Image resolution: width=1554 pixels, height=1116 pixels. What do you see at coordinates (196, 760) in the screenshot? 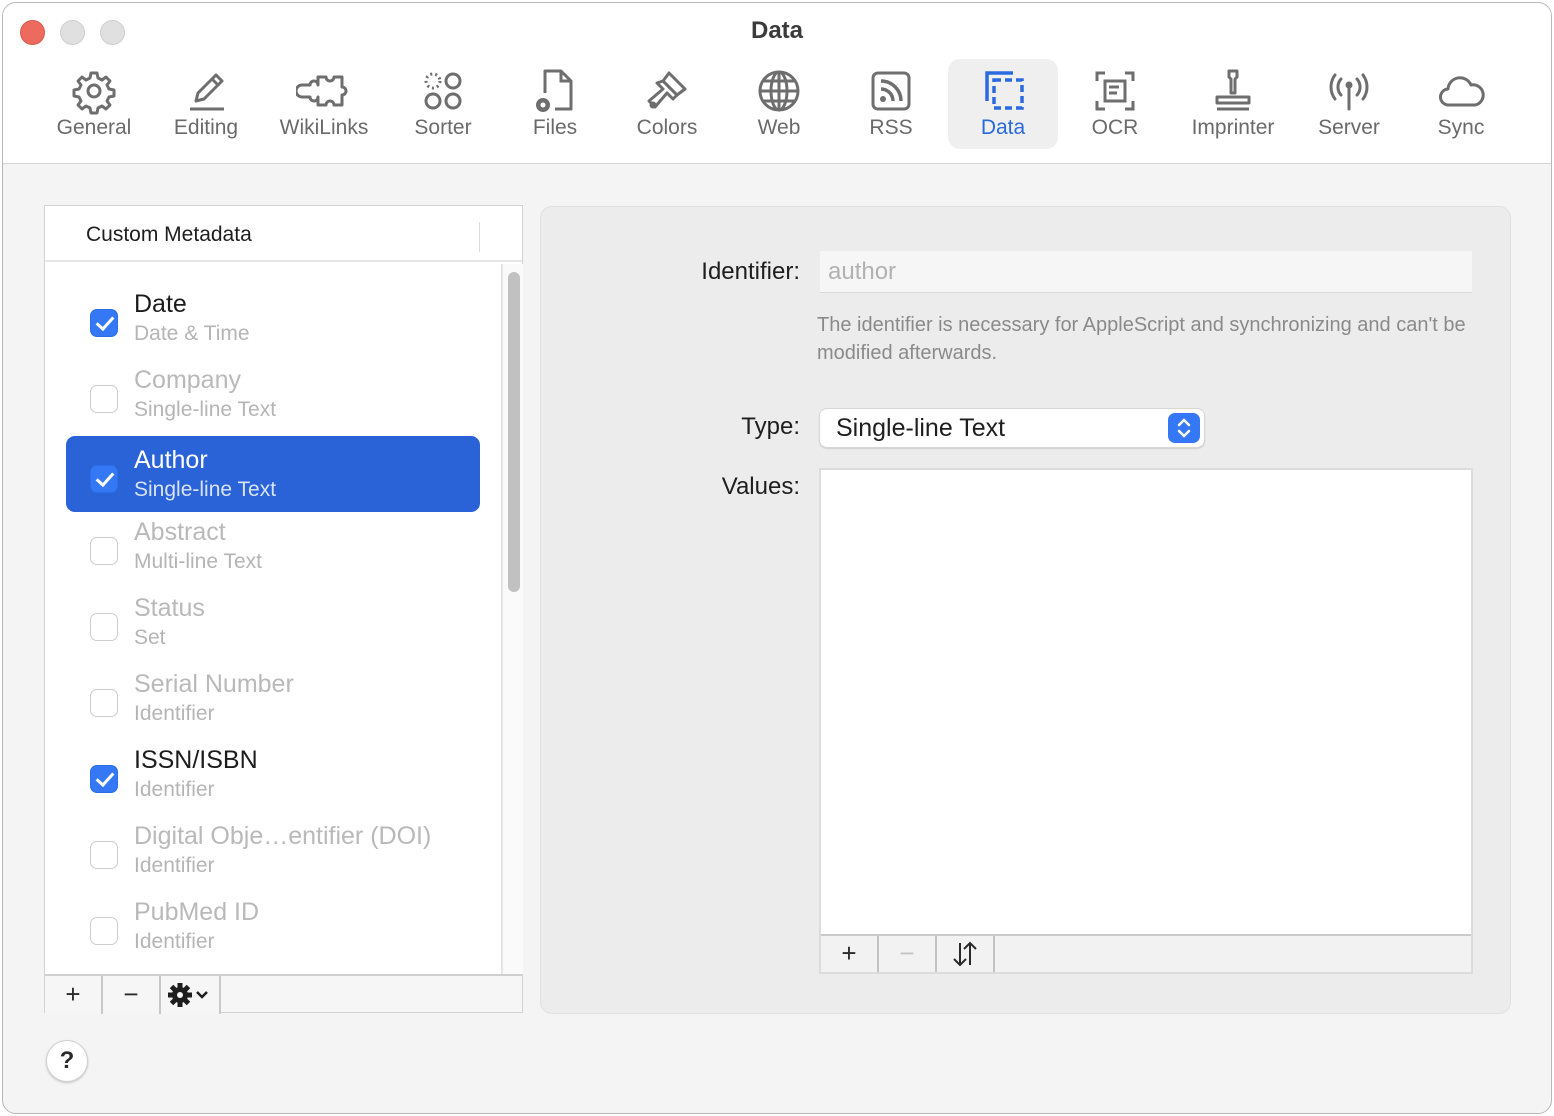
I see `field-name: ISSN/ISBN` at bounding box center [196, 760].